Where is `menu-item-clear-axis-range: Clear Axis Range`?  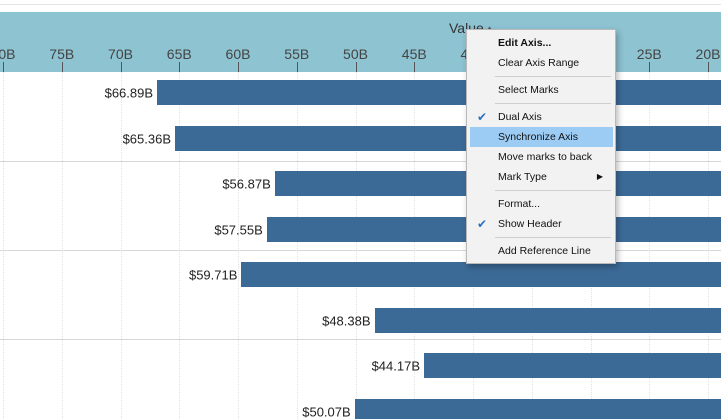 menu-item-clear-axis-range: Clear Axis Range is located at coordinates (541, 63).